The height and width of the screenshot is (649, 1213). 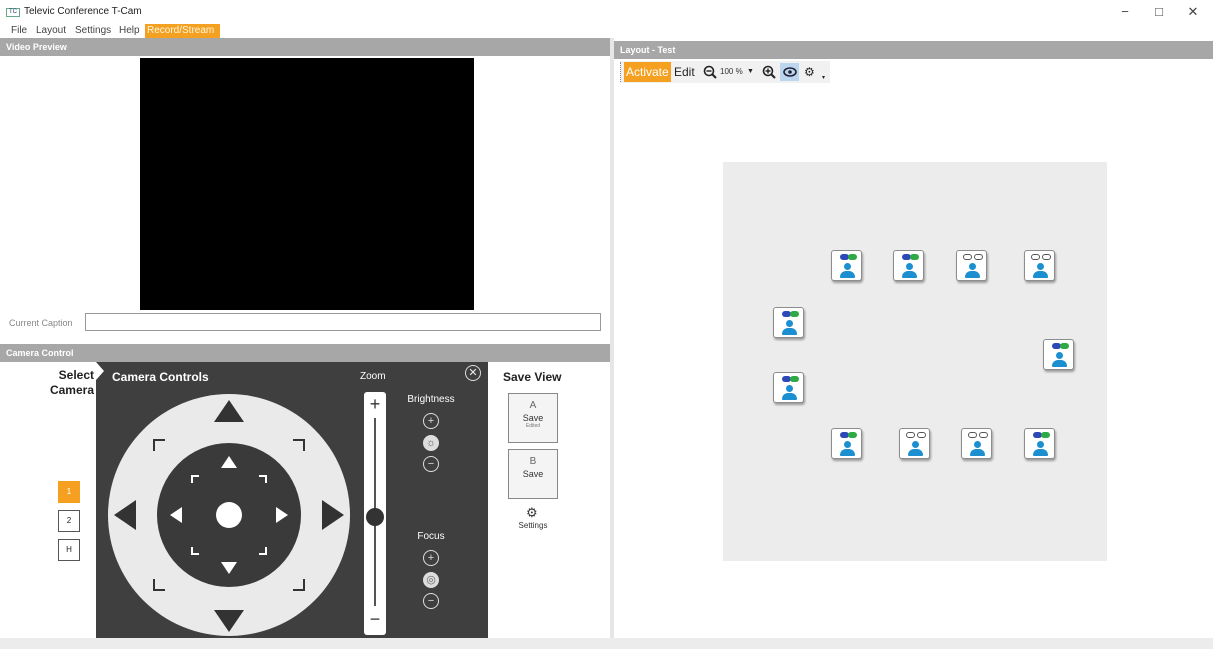 What do you see at coordinates (606, 31) in the screenshot?
I see `menu-bar: File Layout Settings Help Record/Stream` at bounding box center [606, 31].